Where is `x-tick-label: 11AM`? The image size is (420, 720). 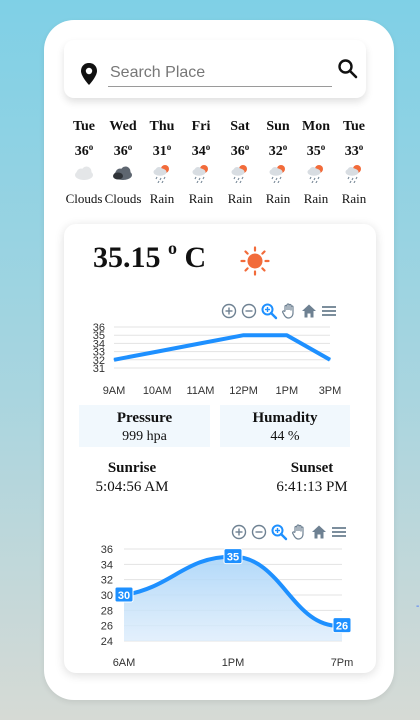
x-tick-label: 11AM is located at coordinates (200, 391).